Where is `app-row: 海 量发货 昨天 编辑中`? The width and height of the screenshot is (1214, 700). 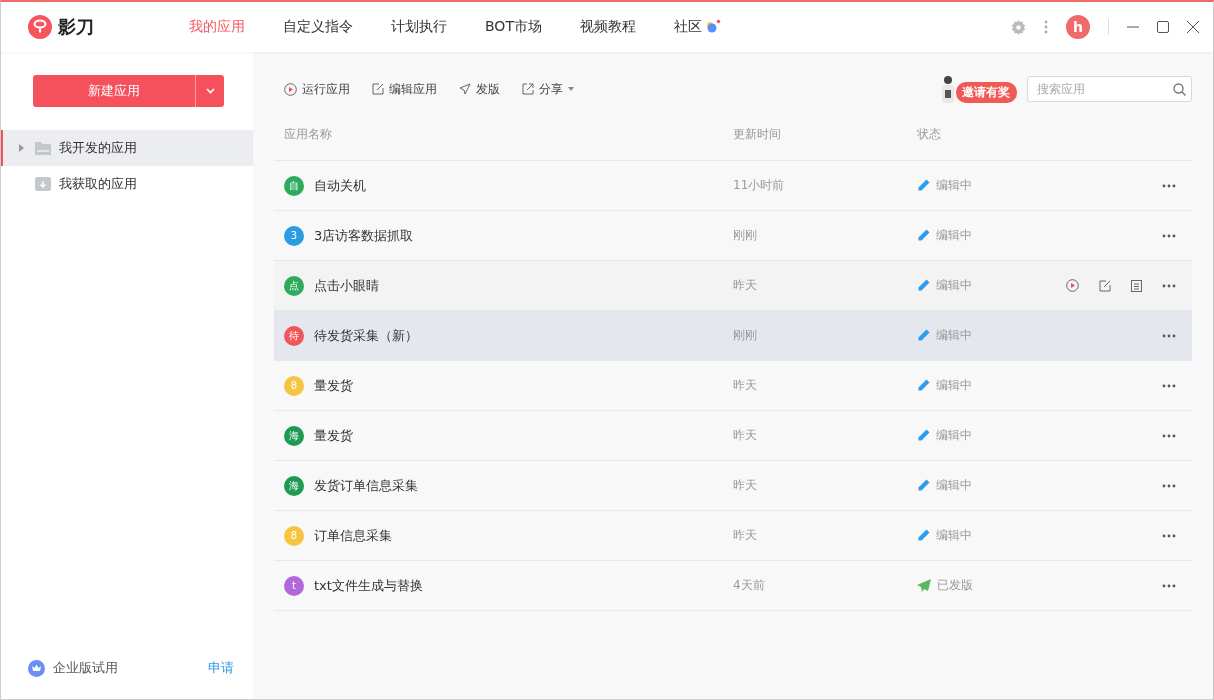 app-row: 海 量发货 昨天 编辑中 is located at coordinates (733, 436).